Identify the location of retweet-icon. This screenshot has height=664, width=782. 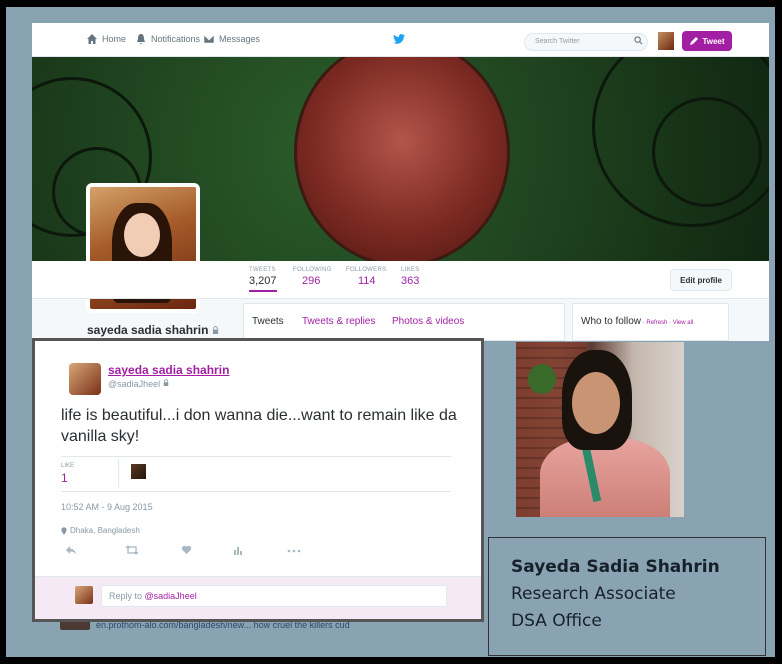
(132, 550).